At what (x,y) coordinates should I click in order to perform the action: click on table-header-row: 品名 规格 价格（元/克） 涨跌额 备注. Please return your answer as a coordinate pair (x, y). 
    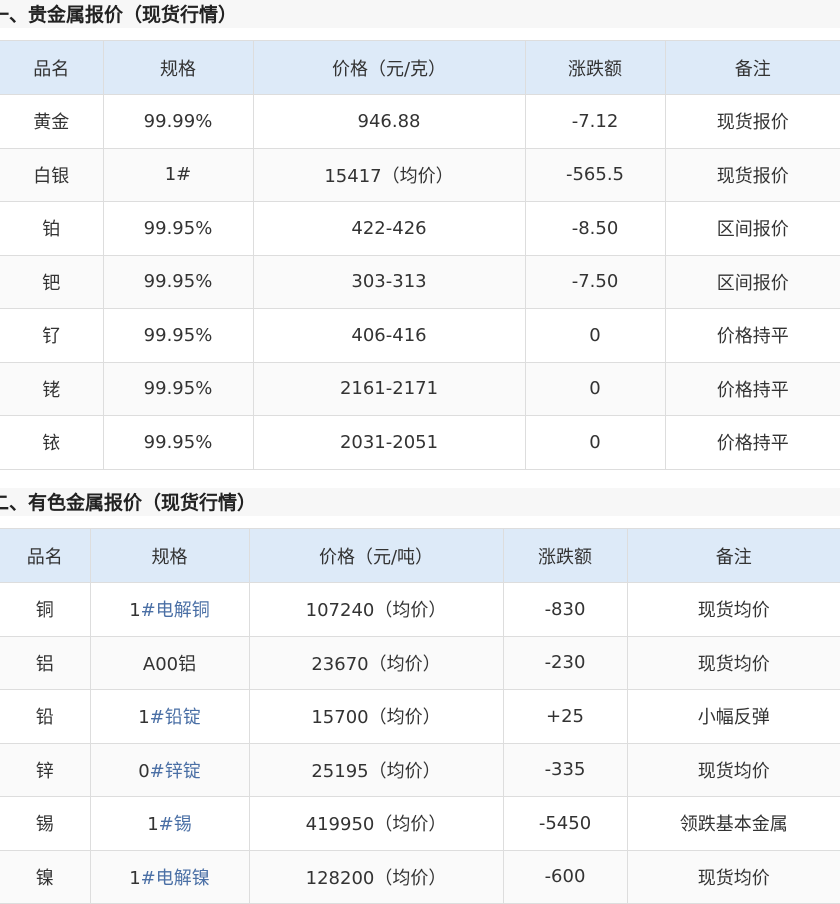
    Looking at the image, I should click on (420, 67).